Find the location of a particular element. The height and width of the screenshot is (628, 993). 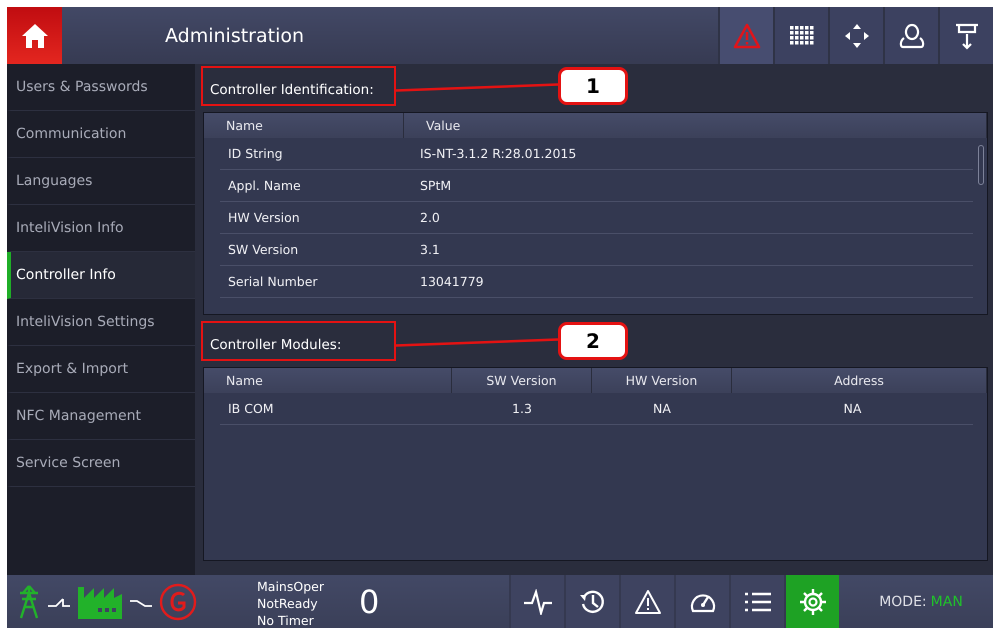

list-icon is located at coordinates (758, 601).